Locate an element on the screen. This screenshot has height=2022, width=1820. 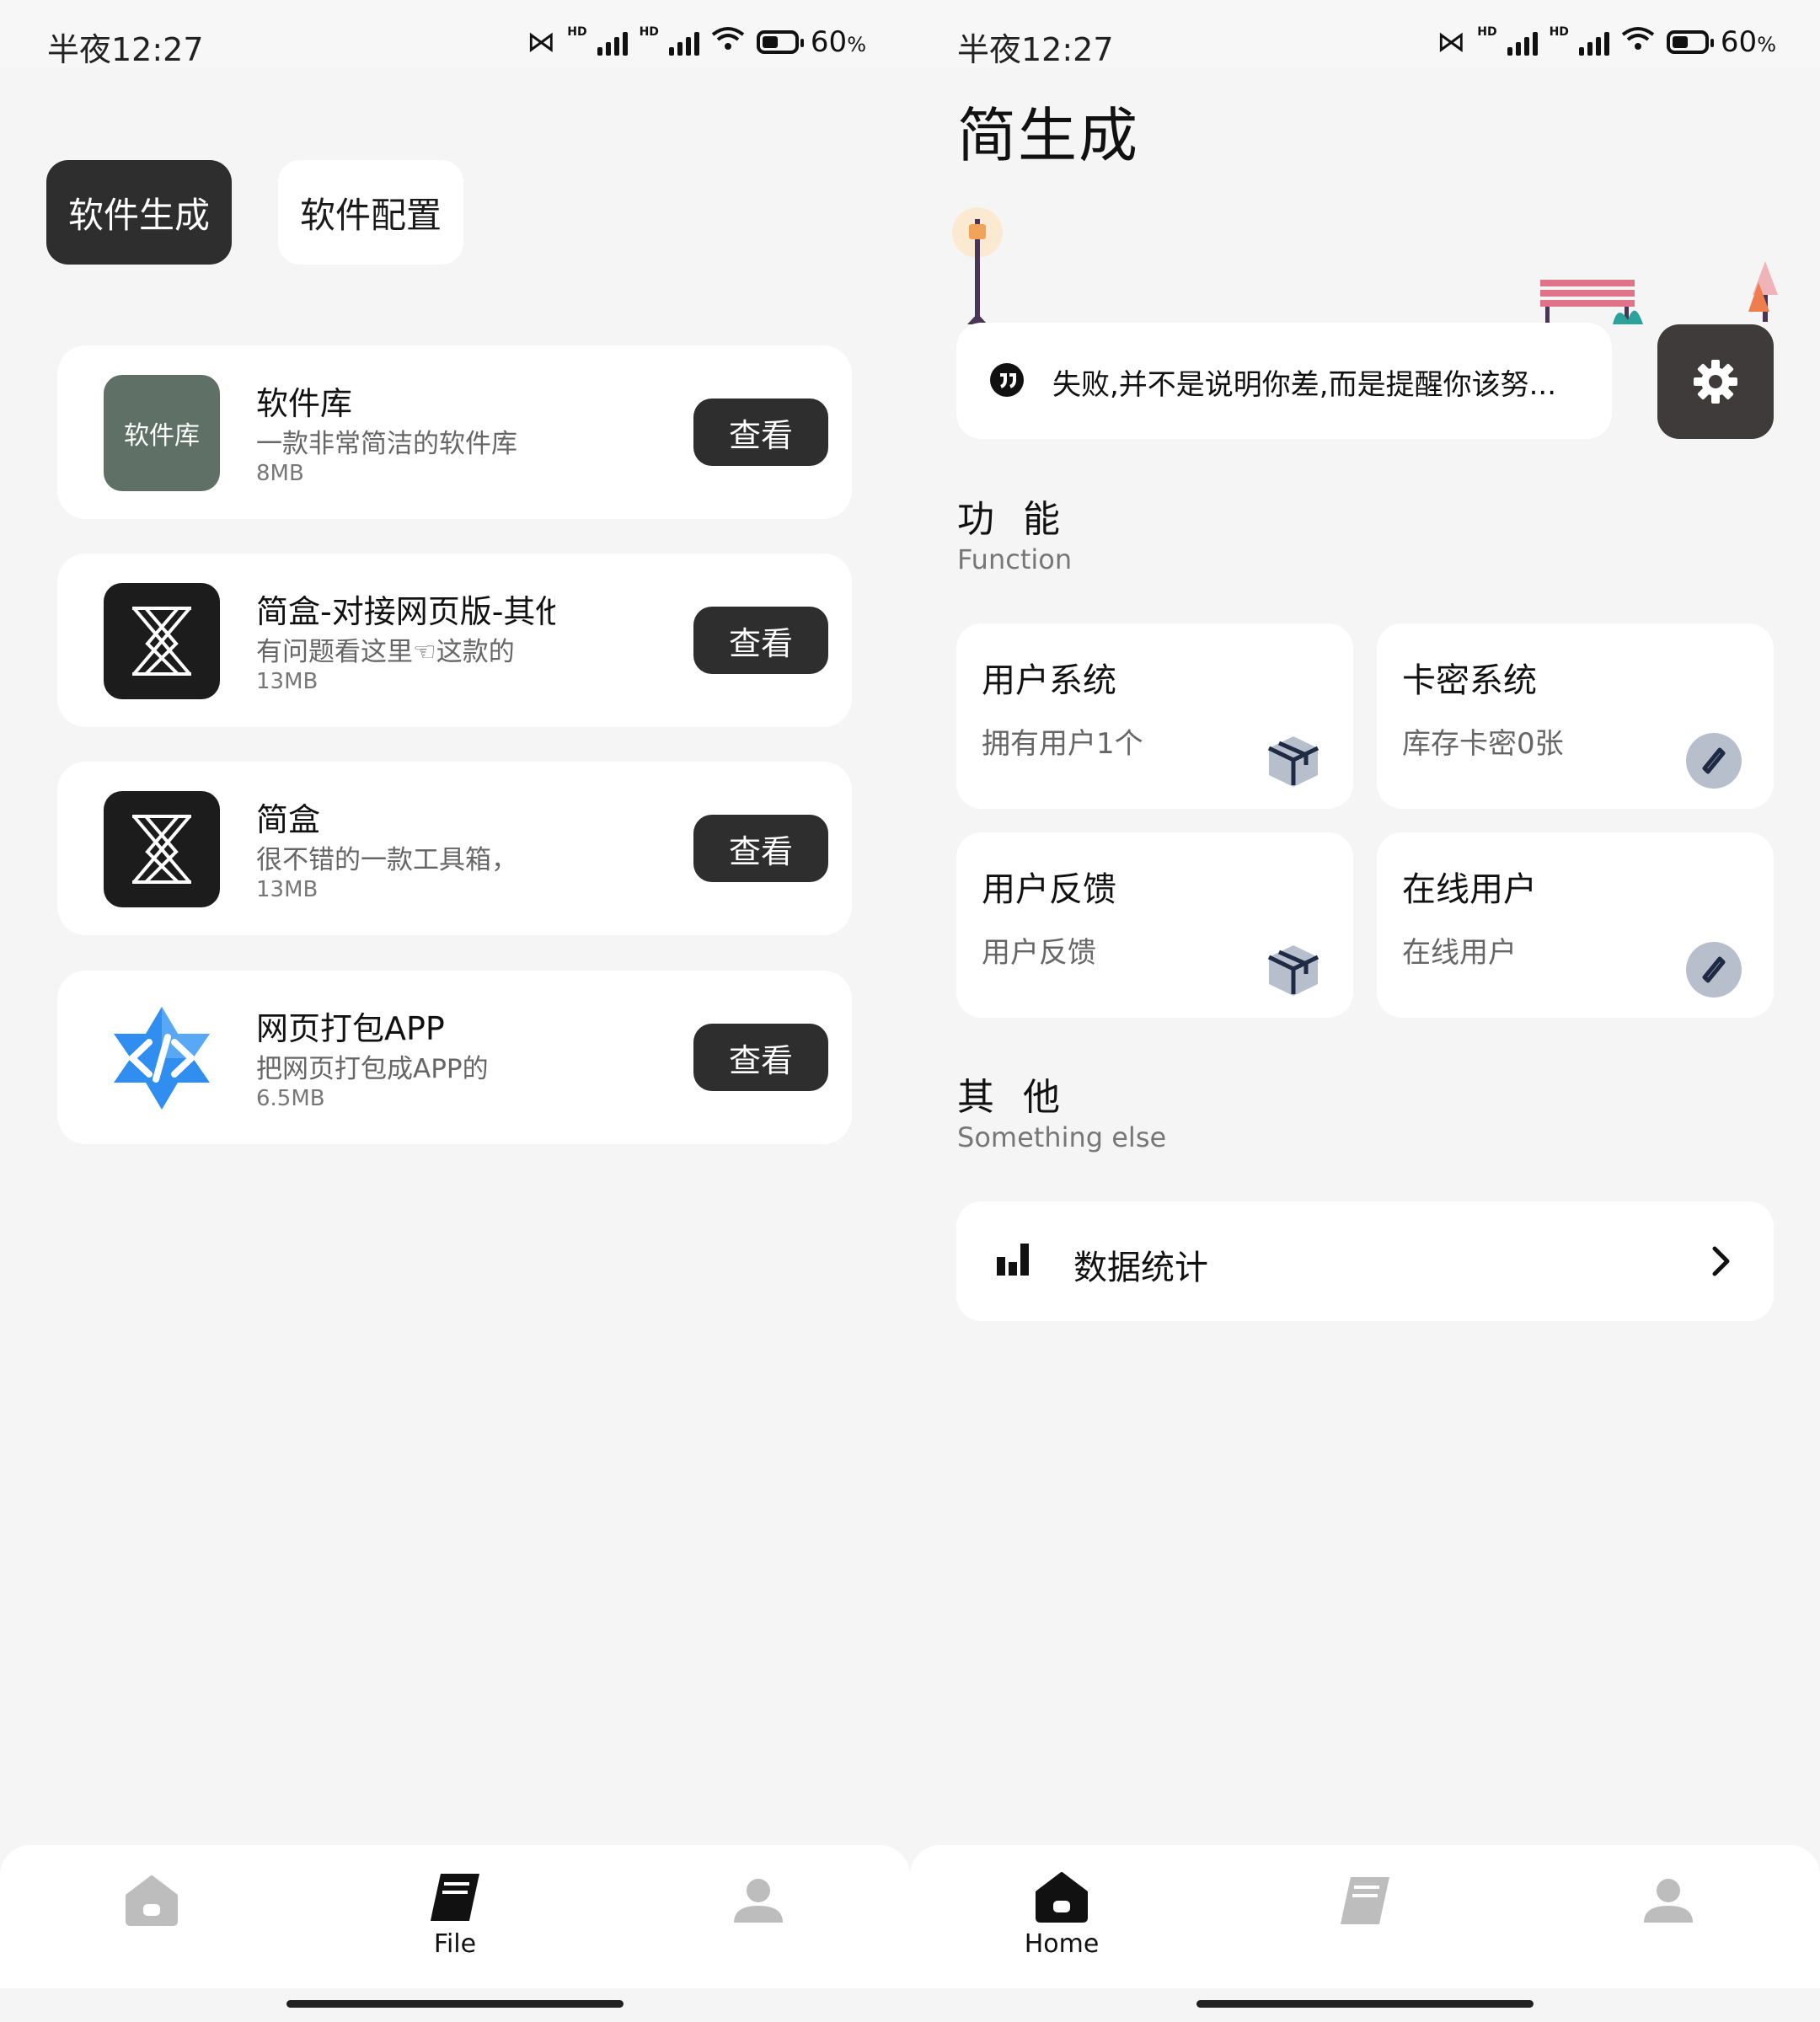
app-size: 13MB is located at coordinates (287, 681).